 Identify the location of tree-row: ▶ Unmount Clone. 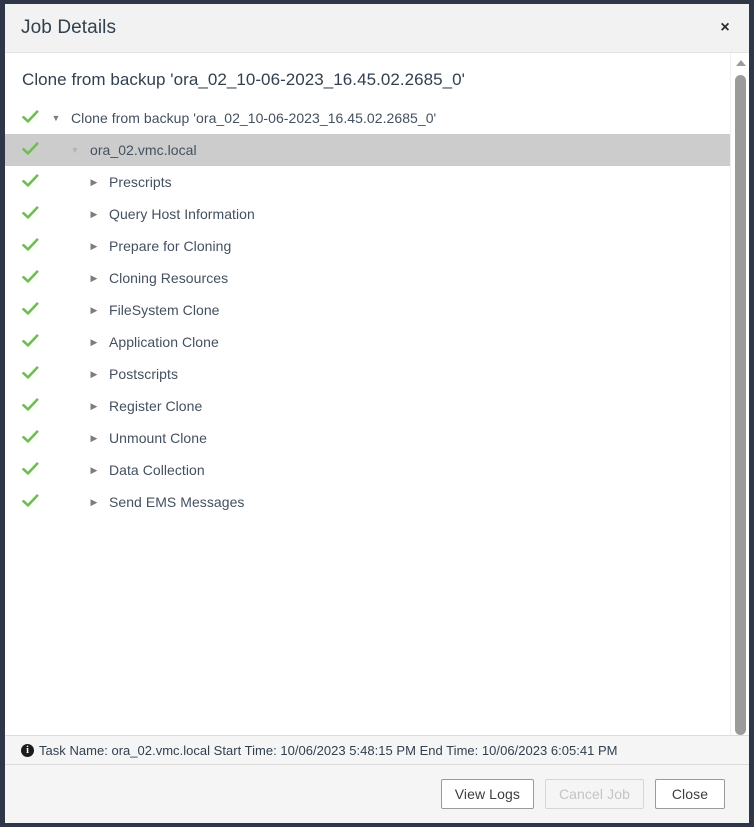
(367, 438).